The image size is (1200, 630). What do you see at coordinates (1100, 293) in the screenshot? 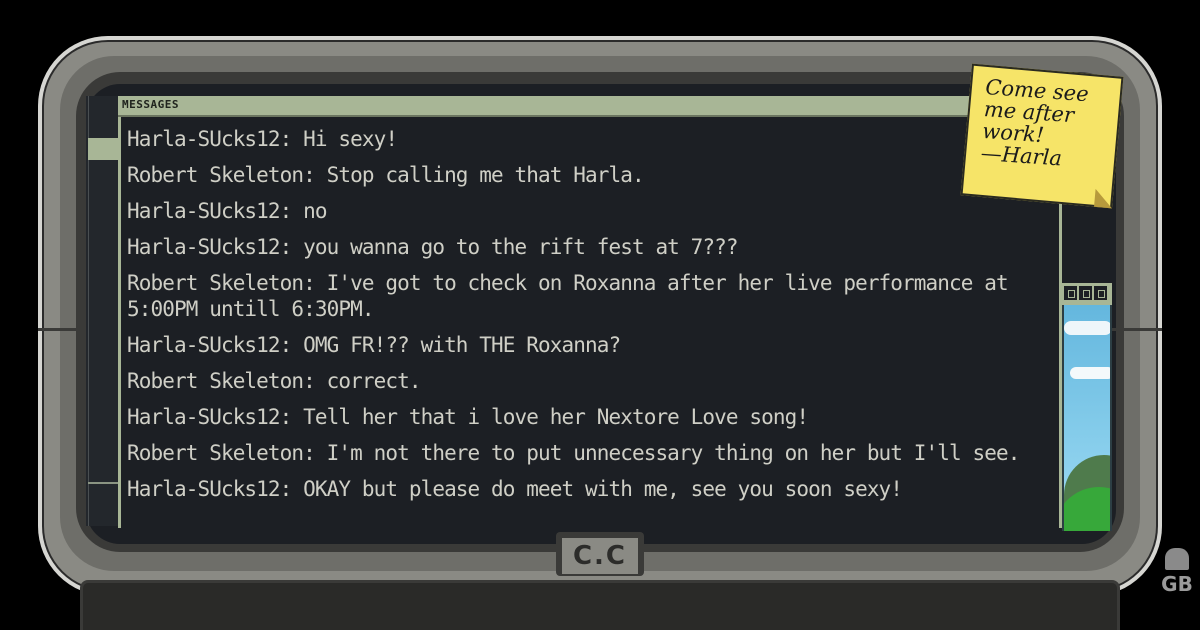
I see `close-icon` at bounding box center [1100, 293].